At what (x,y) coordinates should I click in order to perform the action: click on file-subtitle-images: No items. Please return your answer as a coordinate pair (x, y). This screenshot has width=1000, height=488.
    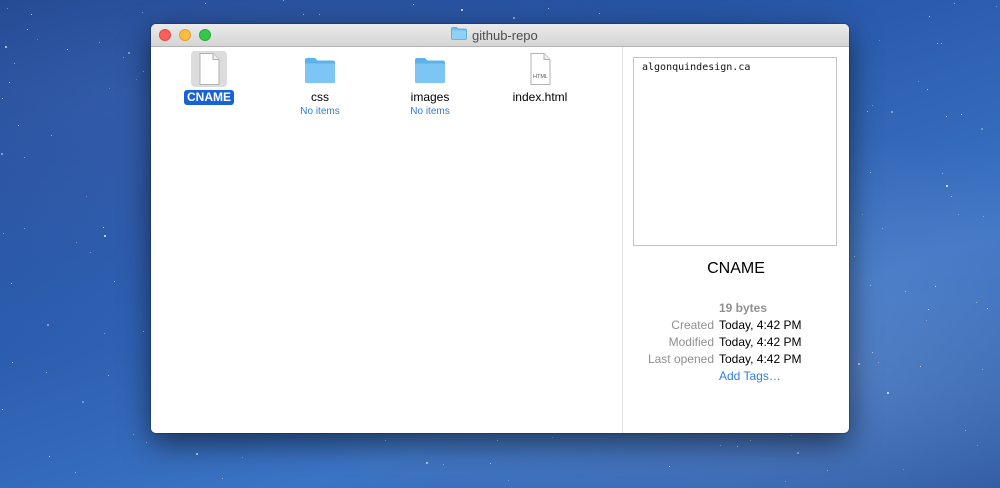
    Looking at the image, I should click on (430, 111).